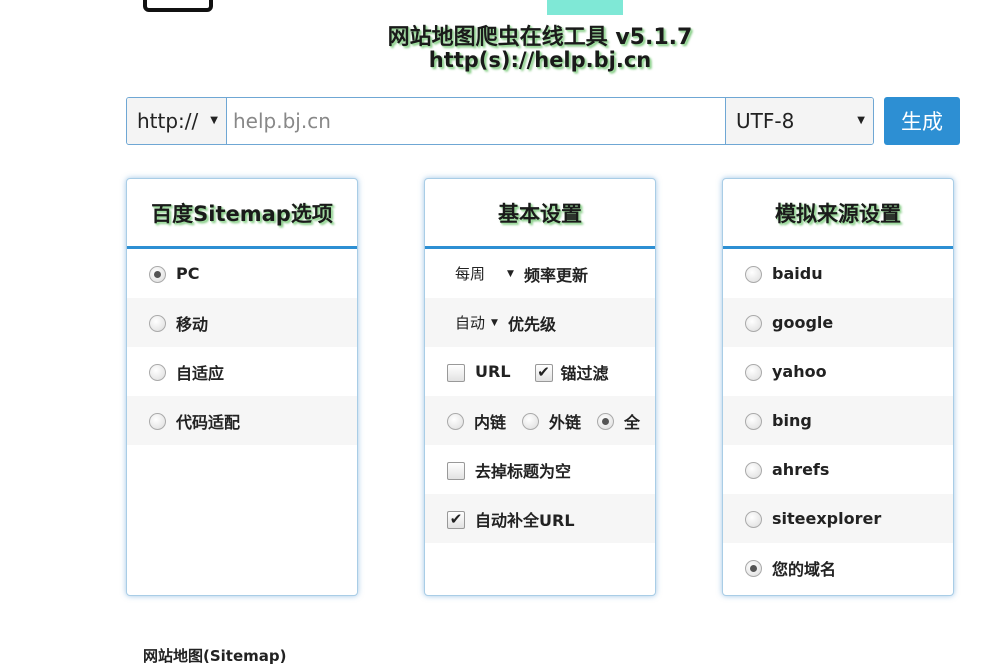 The image size is (986, 666). Describe the element at coordinates (922, 121) in the screenshot. I see `generate-button: 生成` at that location.